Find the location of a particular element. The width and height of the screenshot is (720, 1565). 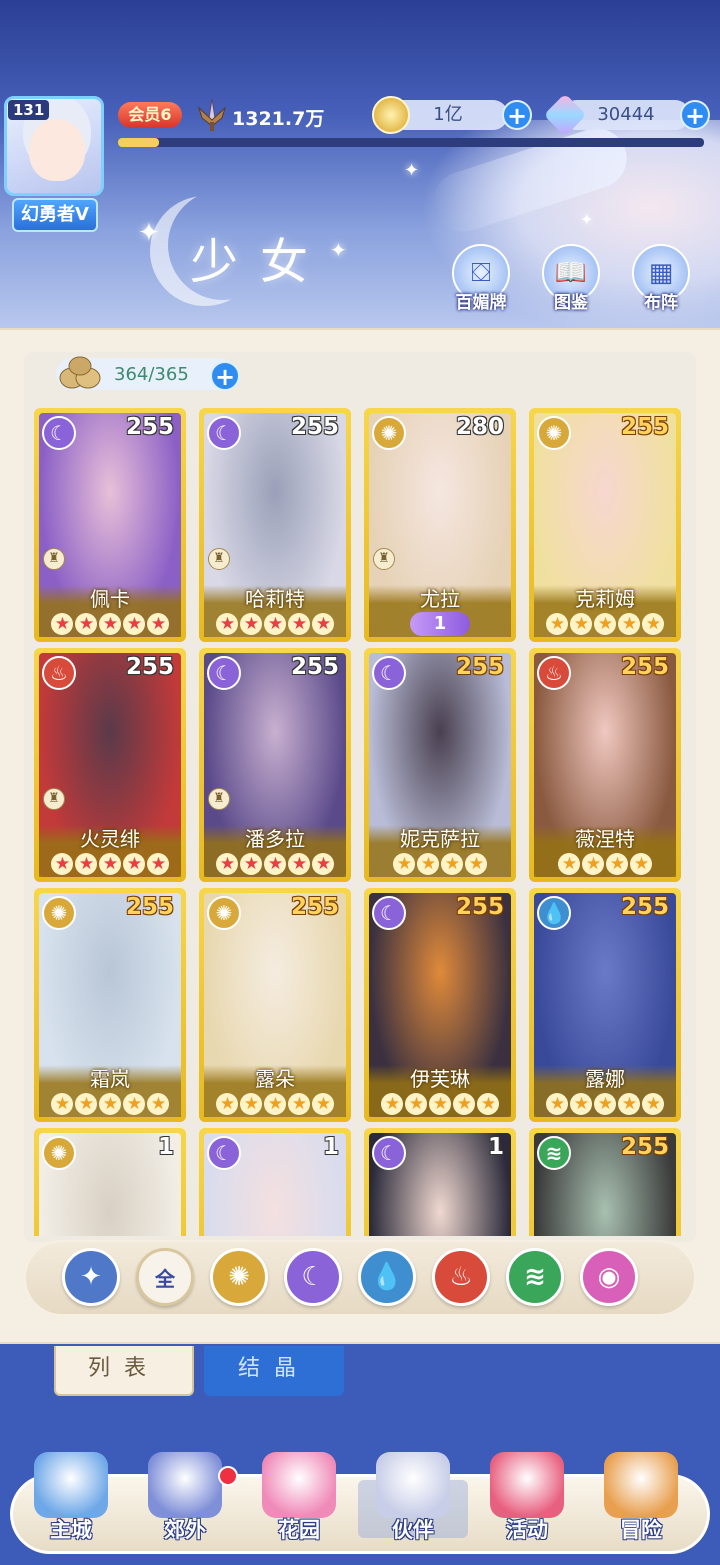

tab-crystal: 结晶 is located at coordinates (274, 1371).